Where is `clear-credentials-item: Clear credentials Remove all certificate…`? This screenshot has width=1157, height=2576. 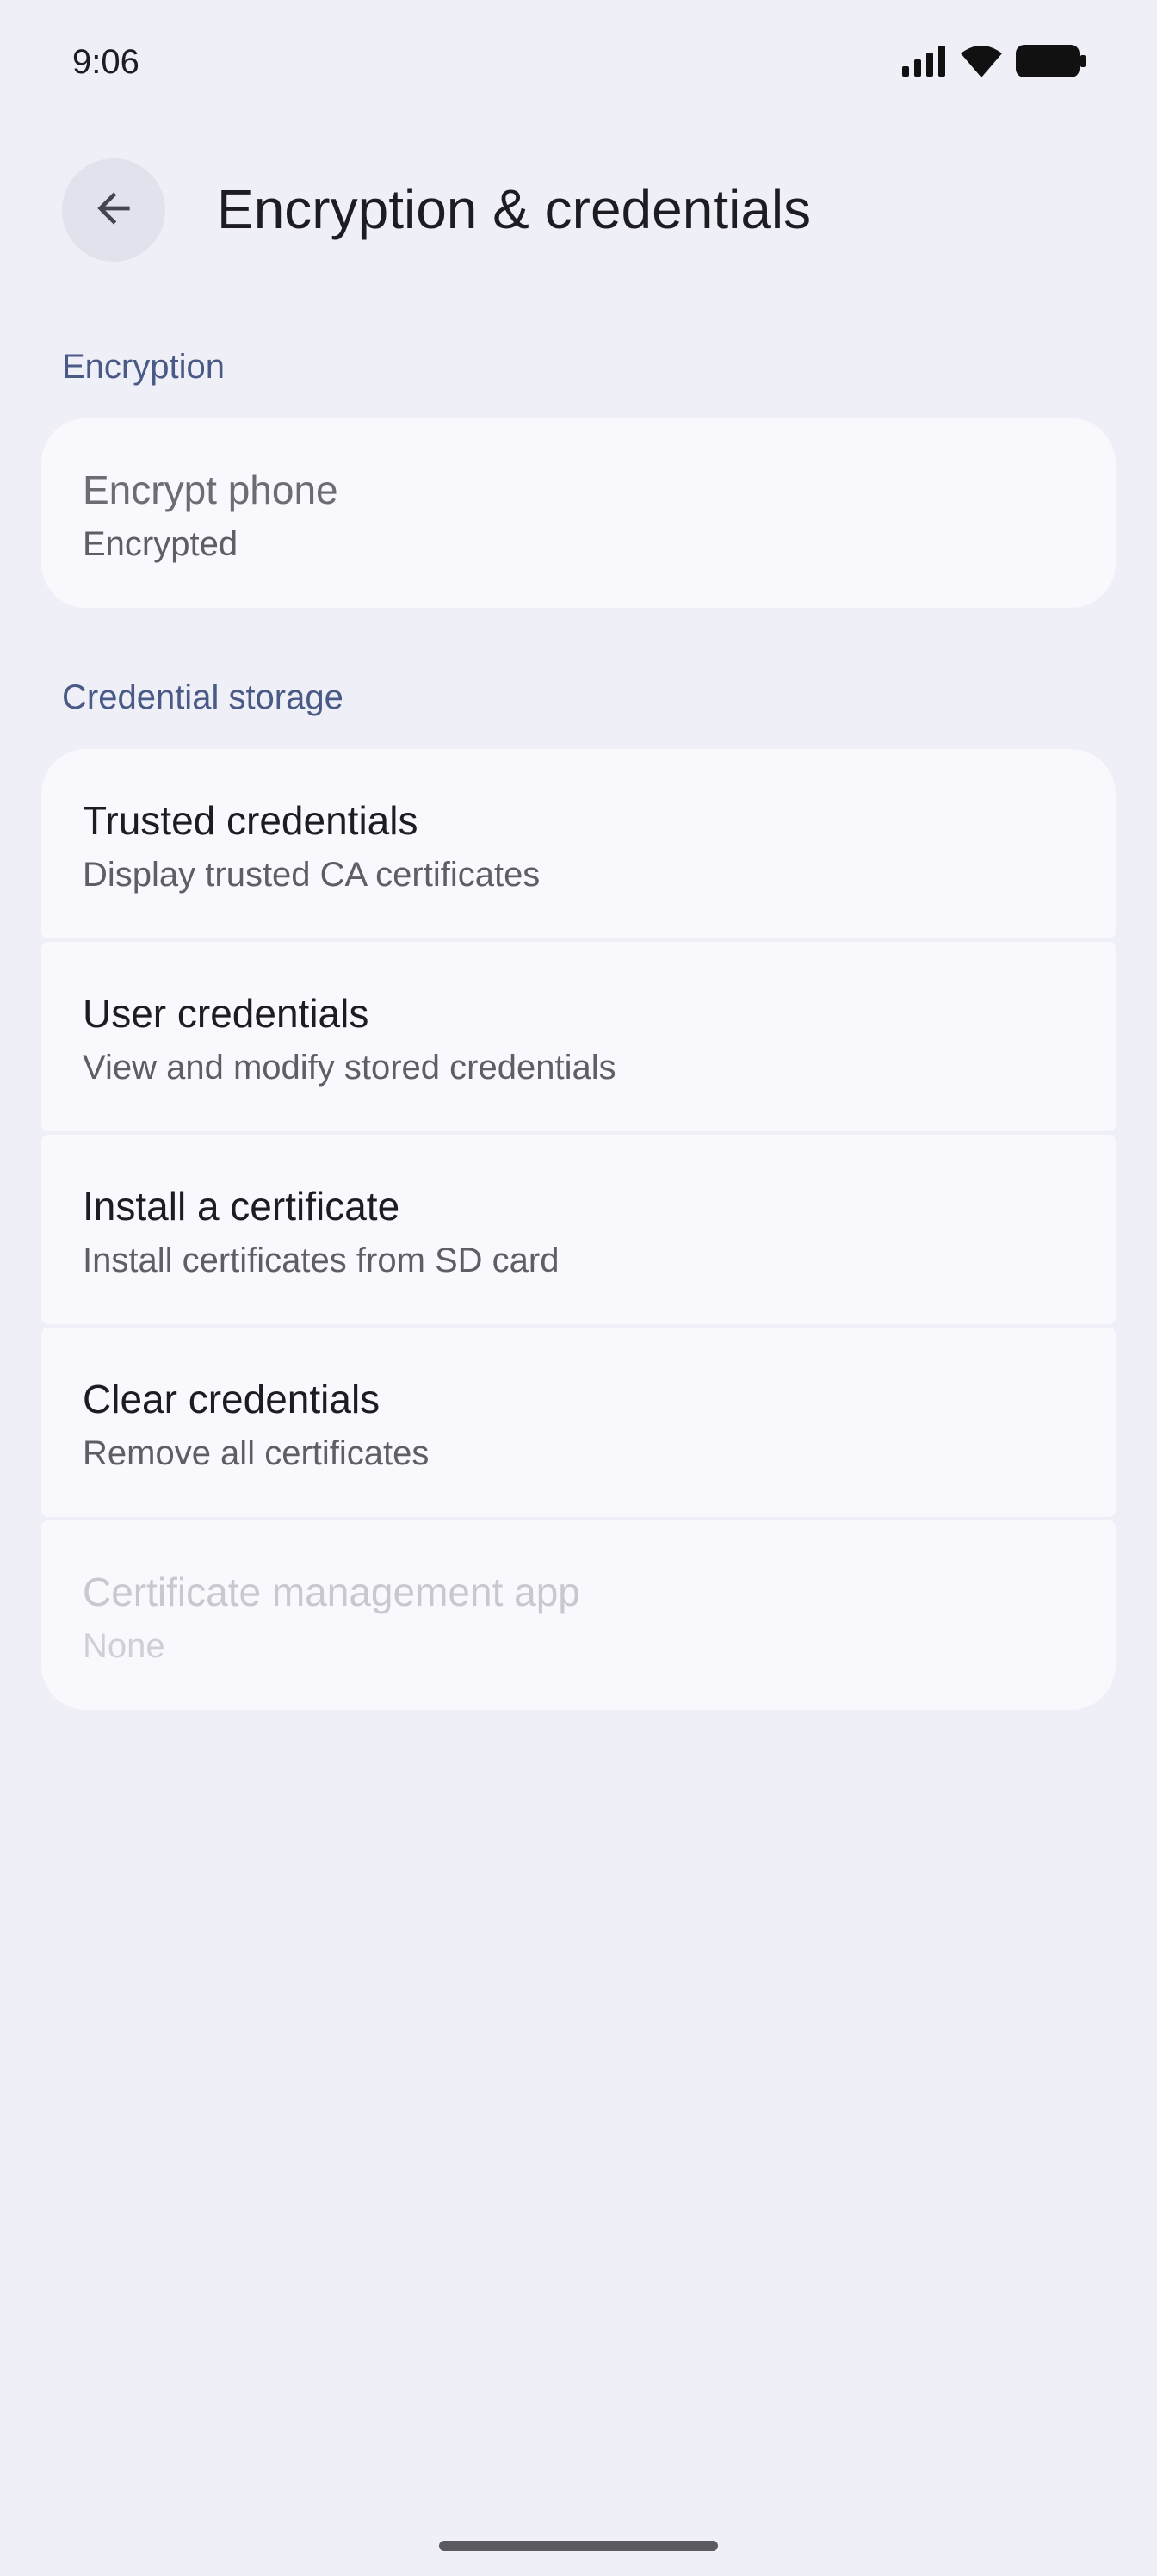 clear-credentials-item: Clear credentials Remove all certificate… is located at coordinates (579, 1422).